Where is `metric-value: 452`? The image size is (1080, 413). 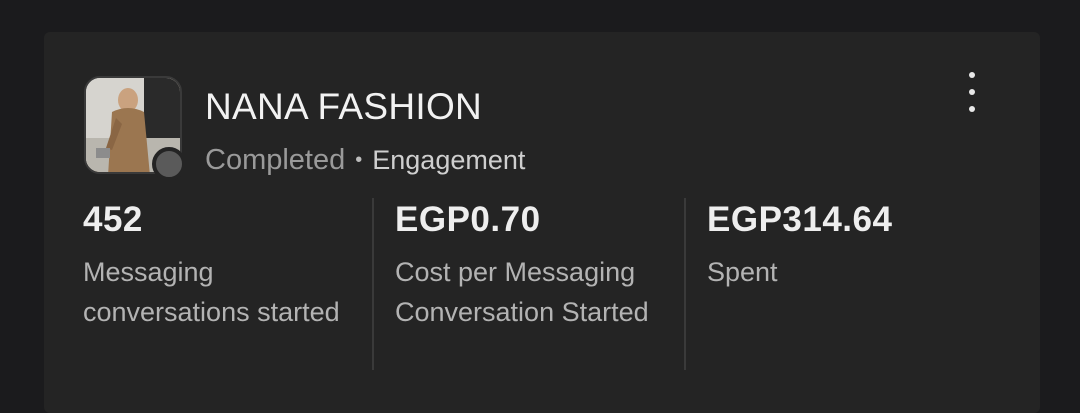
metric-value: 452 is located at coordinates (113, 219).